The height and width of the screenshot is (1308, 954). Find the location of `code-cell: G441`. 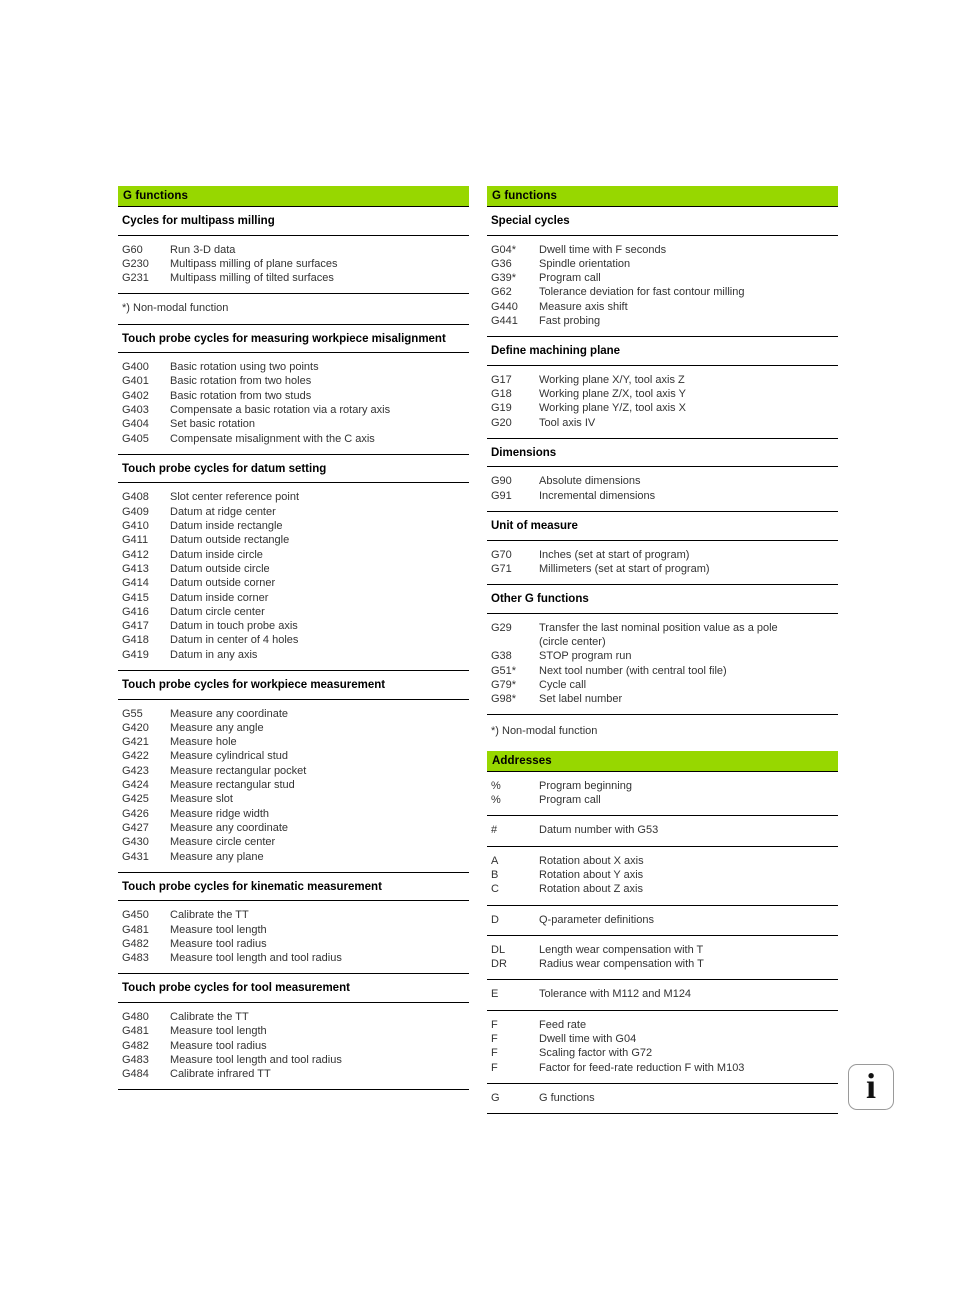

code-cell: G441 is located at coordinates (504, 320).